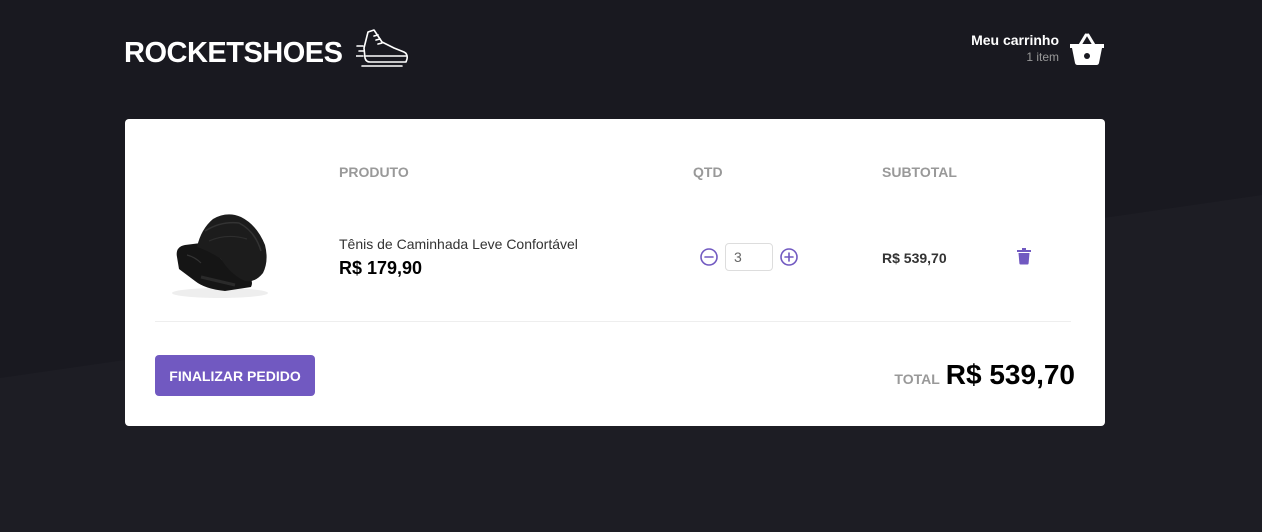  I want to click on minus-circle-icon, so click(709, 257).